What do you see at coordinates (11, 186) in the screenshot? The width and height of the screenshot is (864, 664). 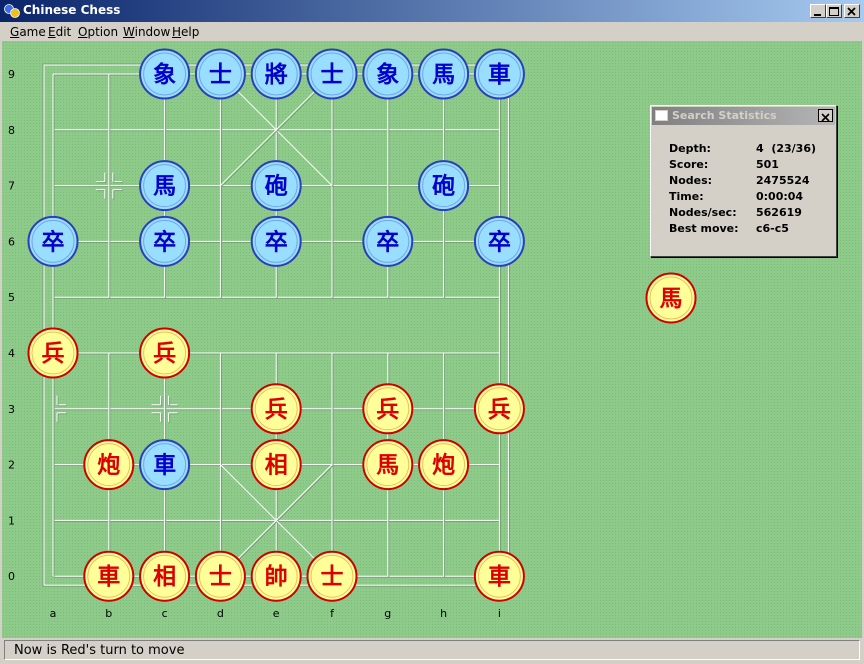 I see `rank-label: 7` at bounding box center [11, 186].